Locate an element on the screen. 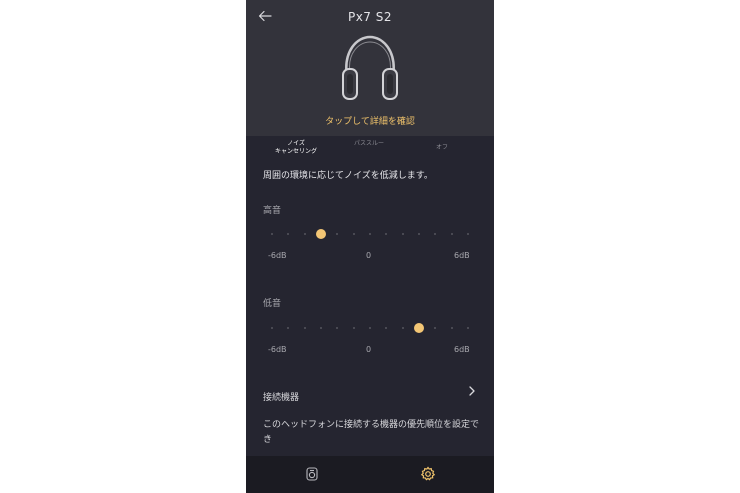 Image resolution: width=740 pixels, height=493 pixels. bass-max-label: 6dB is located at coordinates (462, 349).